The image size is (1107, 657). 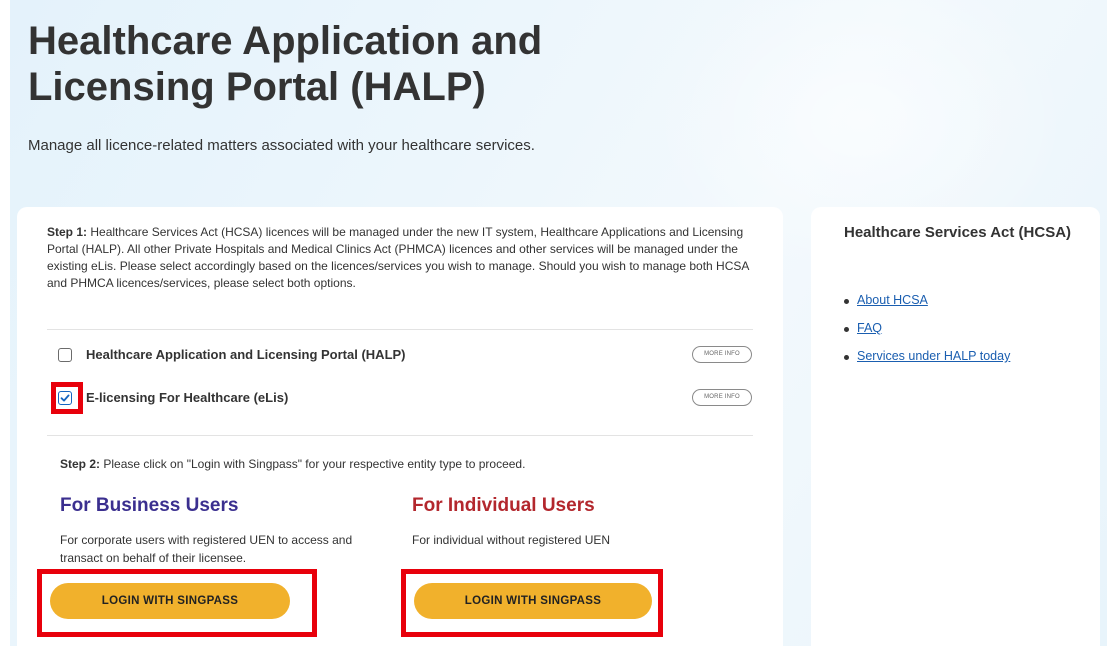 What do you see at coordinates (170, 601) in the screenshot?
I see `business-login-singpass-button: LOGIN WITH SINGPASS` at bounding box center [170, 601].